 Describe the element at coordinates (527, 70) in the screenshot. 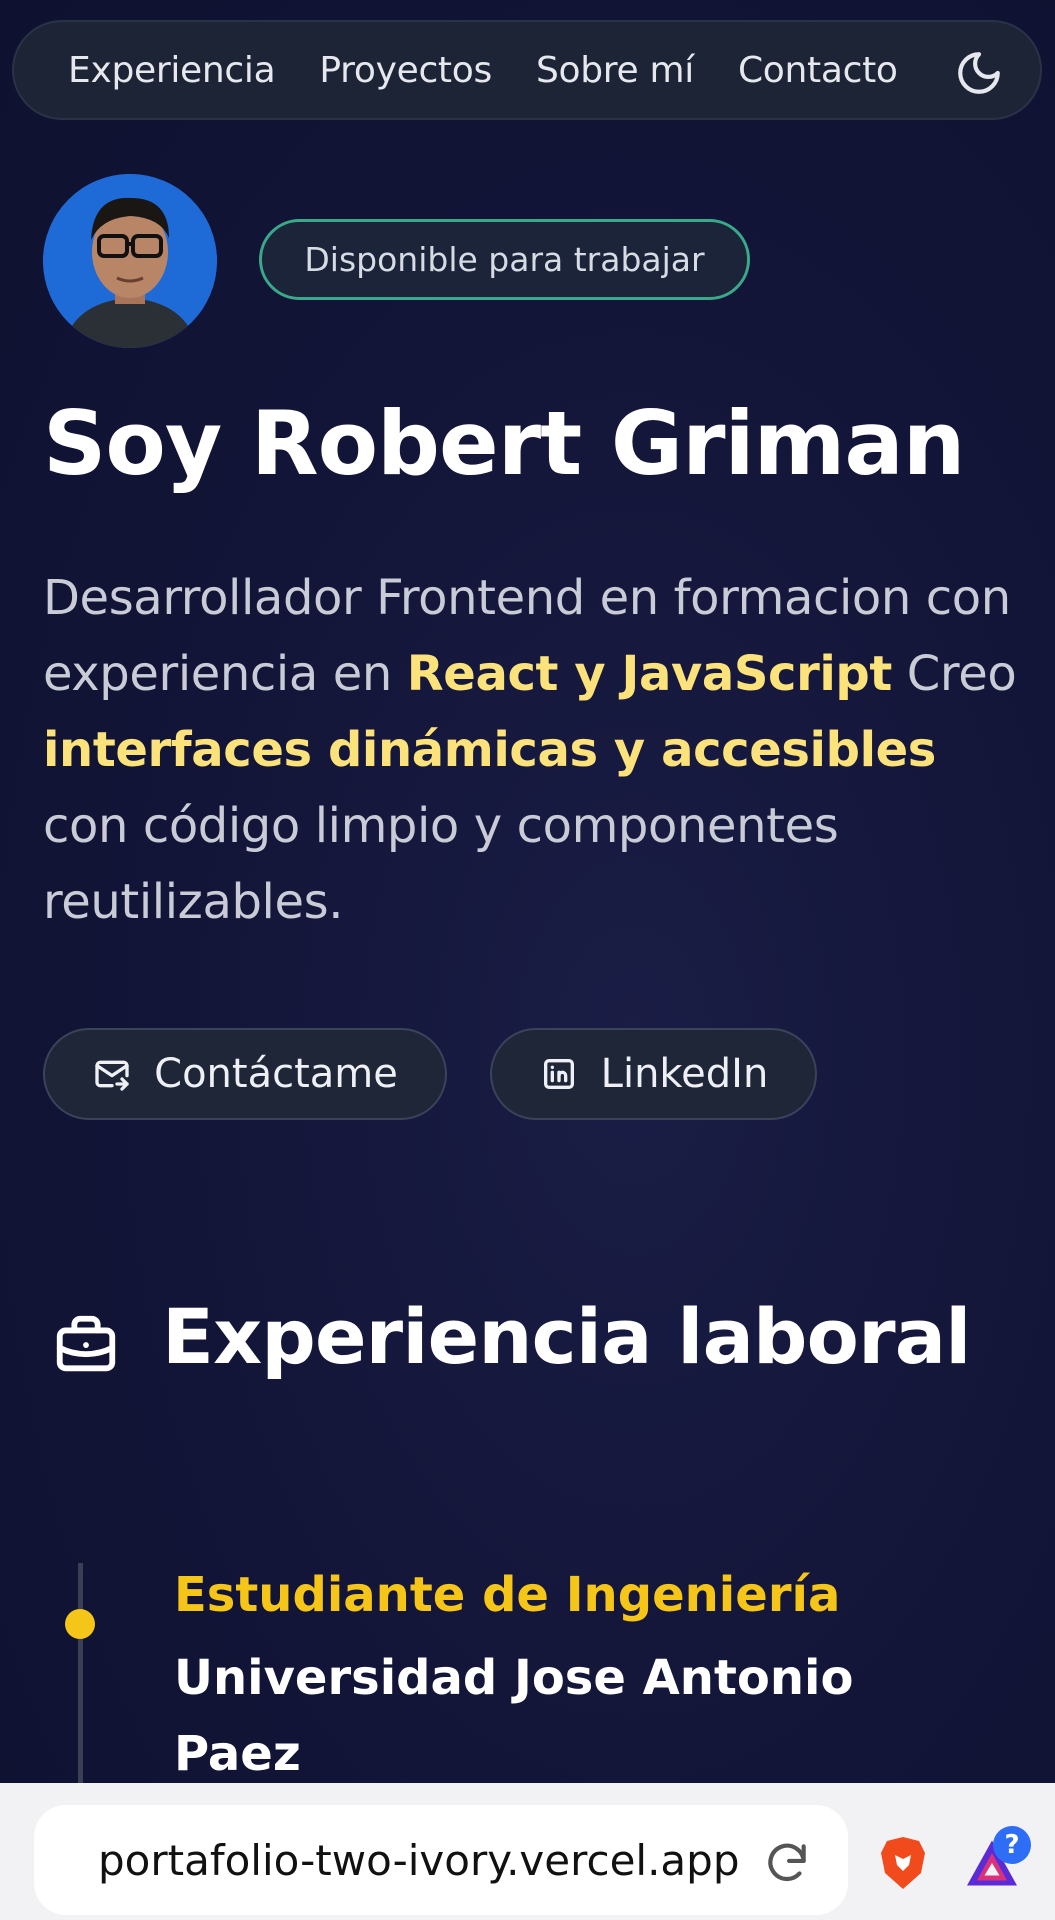

I see `top-navigation: Experiencia Proyectos Sobre mí Contacto` at that location.